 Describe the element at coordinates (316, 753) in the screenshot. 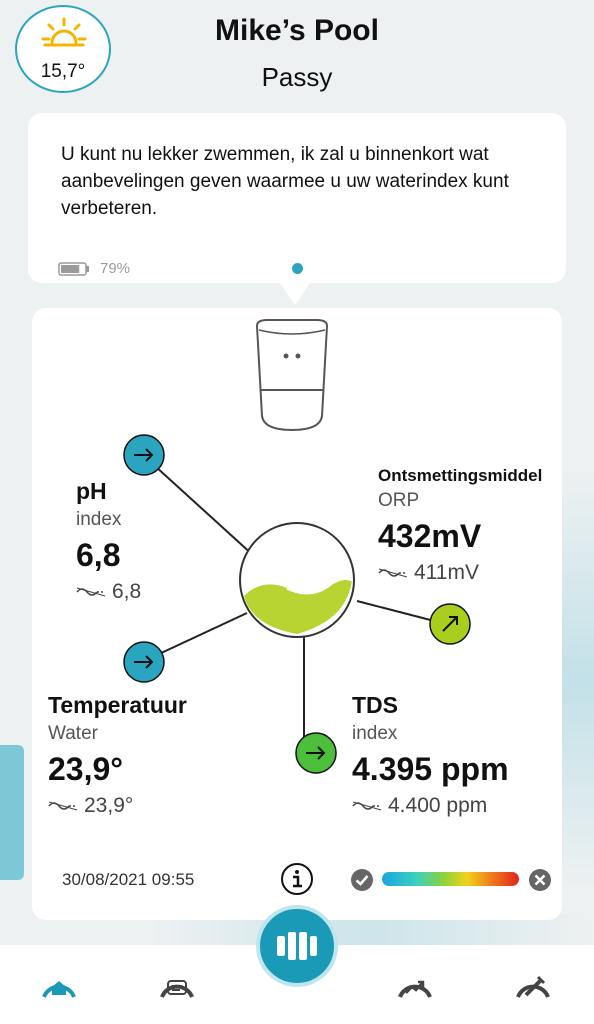

I see `tds-status-arrow-icon` at that location.